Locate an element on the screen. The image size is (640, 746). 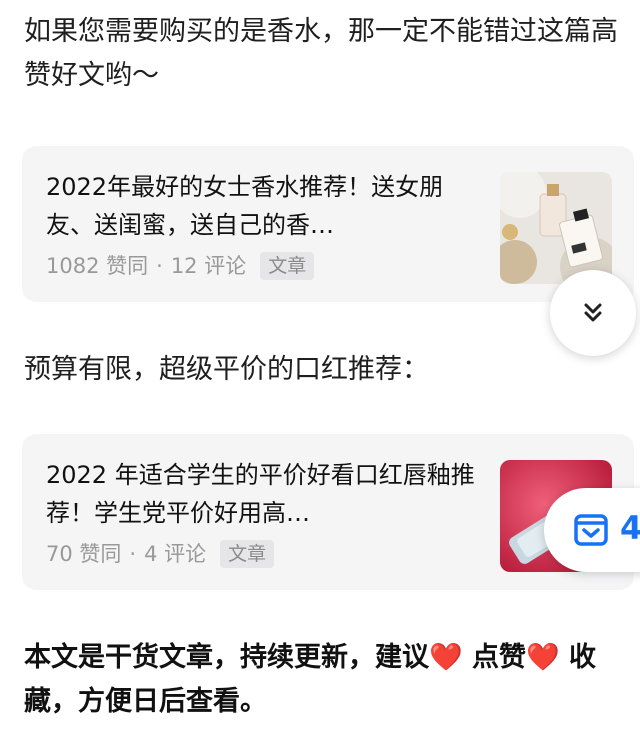
expand-button is located at coordinates (593, 313).